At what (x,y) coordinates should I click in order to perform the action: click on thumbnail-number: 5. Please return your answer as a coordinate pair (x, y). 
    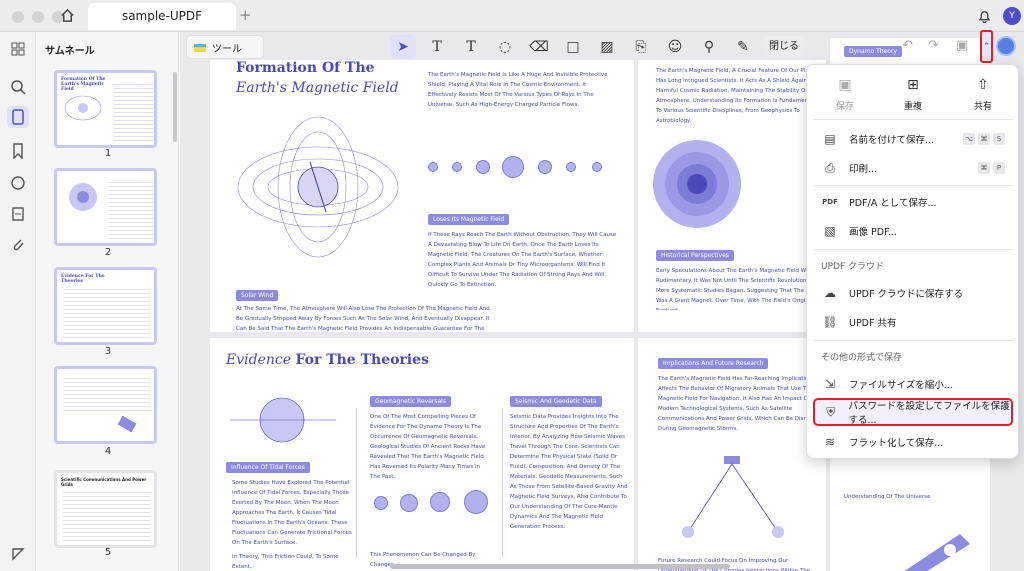
    Looking at the image, I should click on (108, 552).